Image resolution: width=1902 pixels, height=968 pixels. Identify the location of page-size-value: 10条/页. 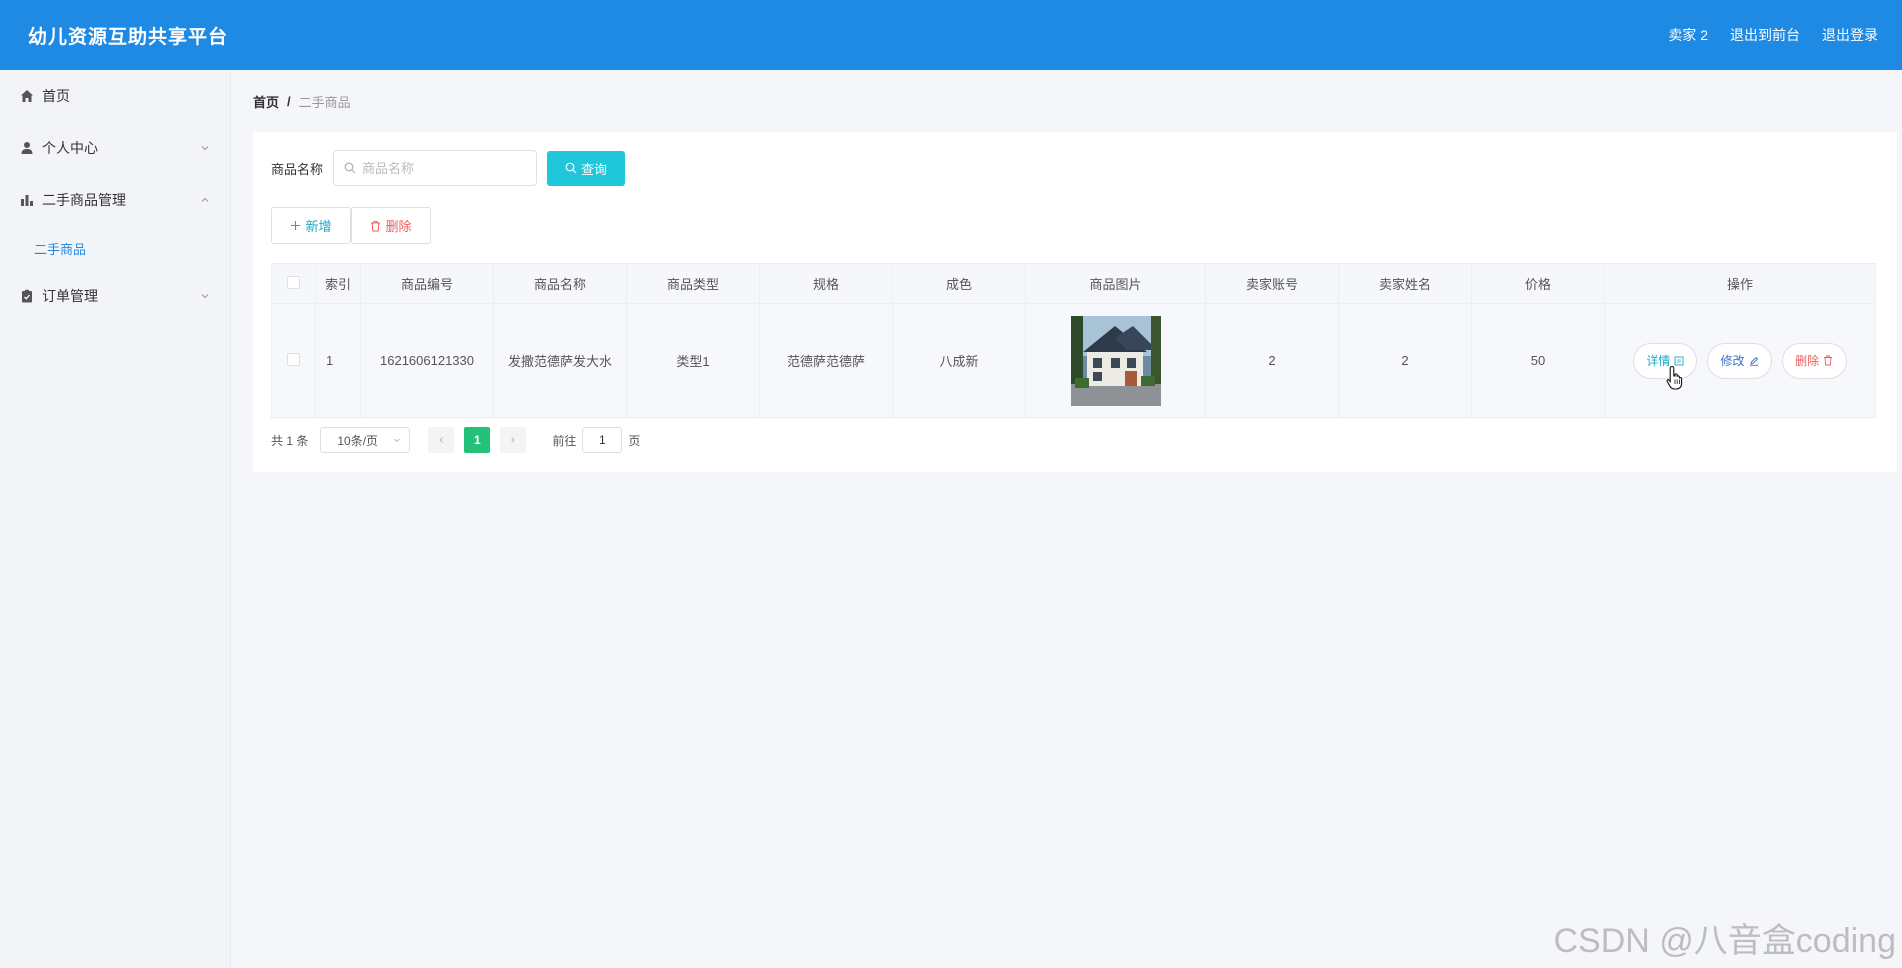
(358, 440).